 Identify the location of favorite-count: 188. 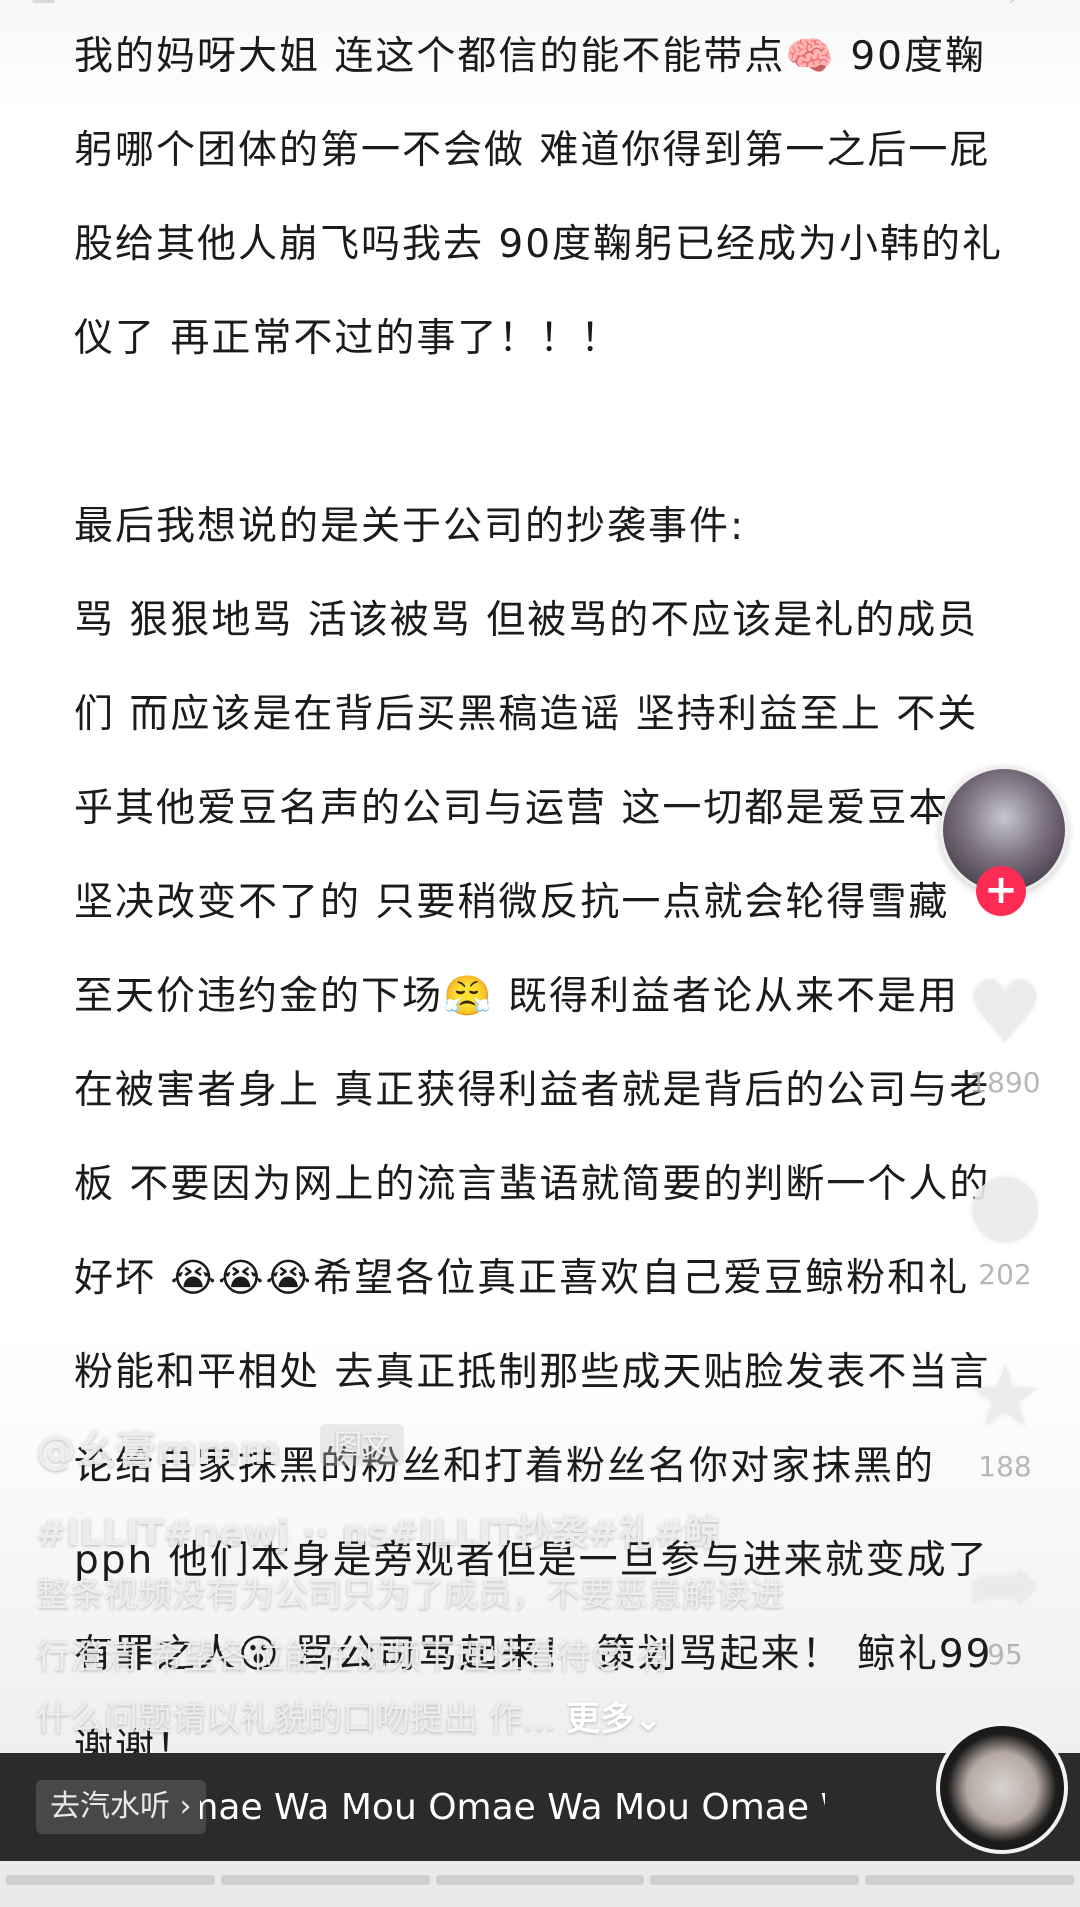
(1005, 1466).